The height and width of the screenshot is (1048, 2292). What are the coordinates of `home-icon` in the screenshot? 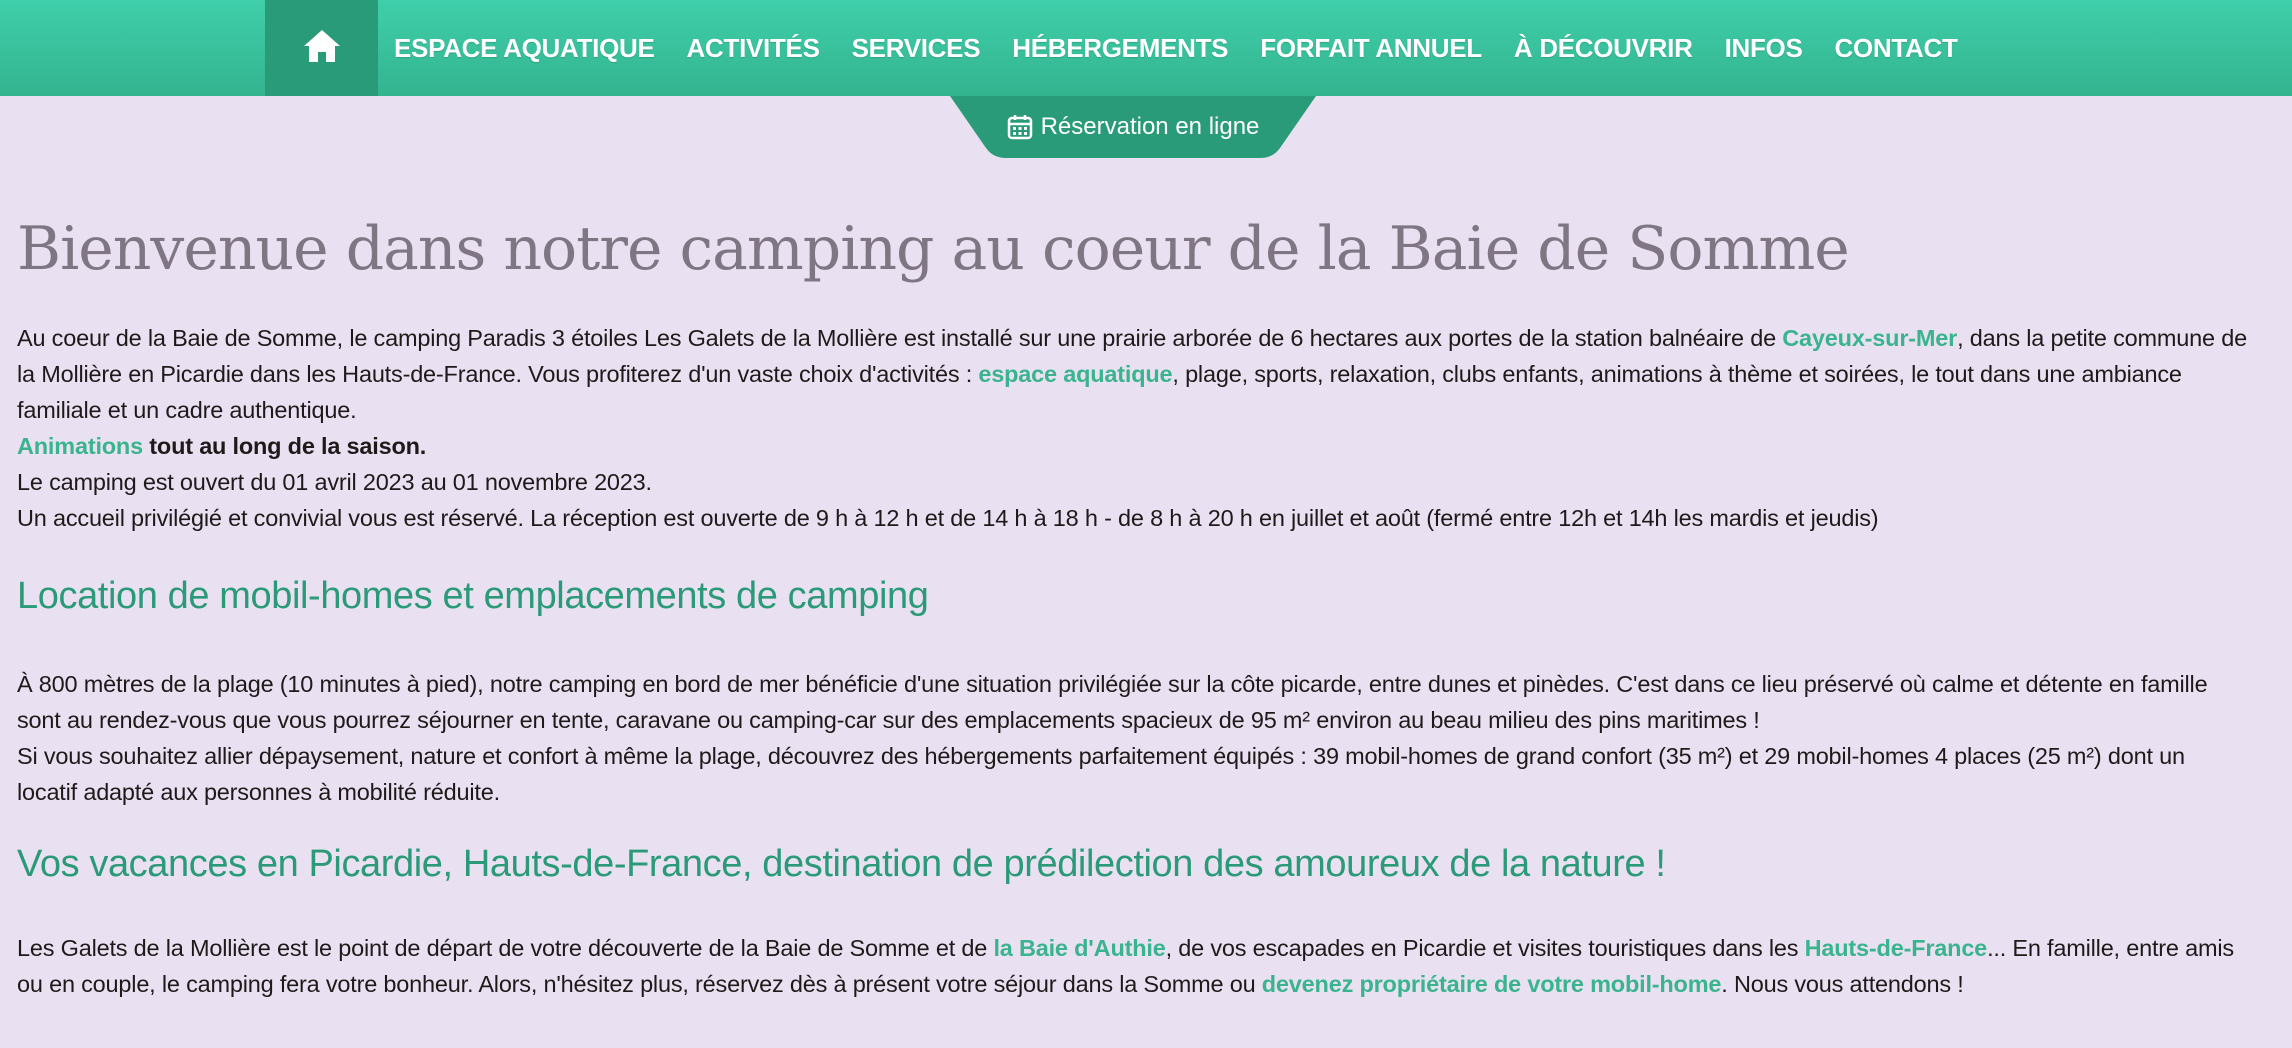 It's located at (322, 48).